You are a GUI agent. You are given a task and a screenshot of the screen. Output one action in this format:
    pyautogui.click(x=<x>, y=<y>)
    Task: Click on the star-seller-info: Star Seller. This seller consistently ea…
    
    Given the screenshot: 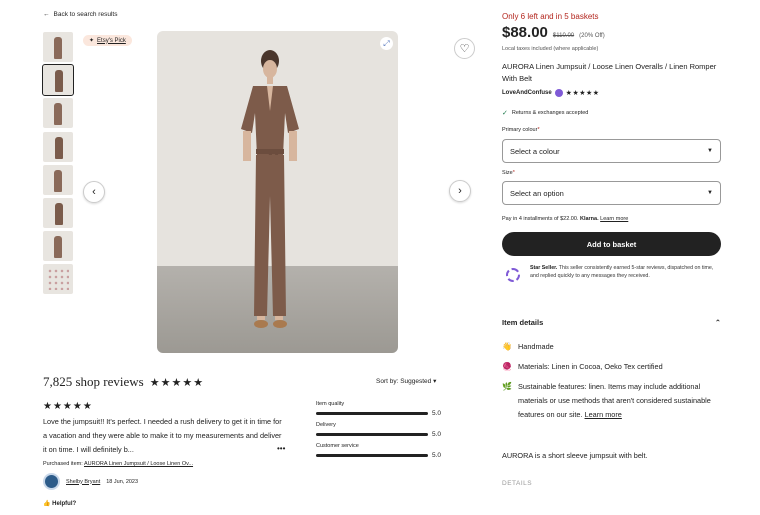 What is the action you would take?
    pyautogui.click(x=611, y=275)
    